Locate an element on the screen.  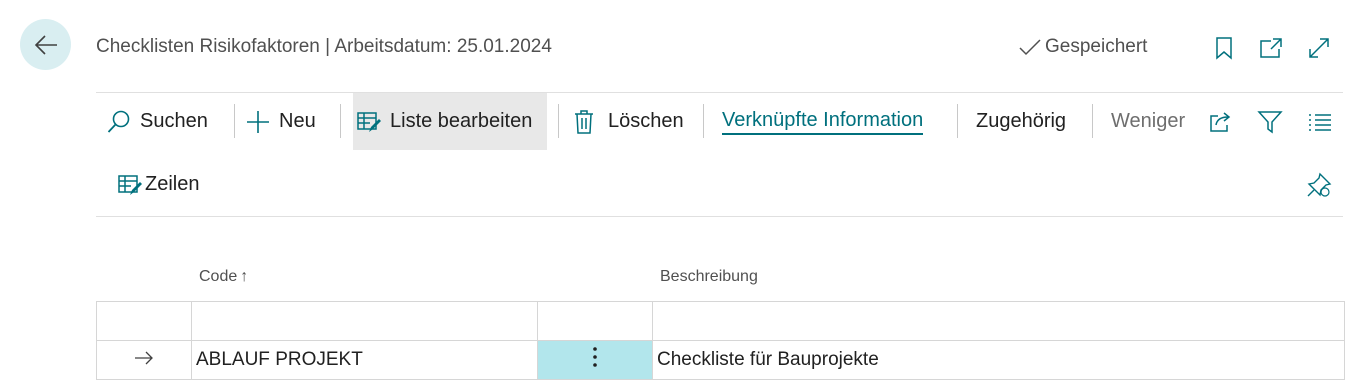
lines-icon is located at coordinates (130, 184).